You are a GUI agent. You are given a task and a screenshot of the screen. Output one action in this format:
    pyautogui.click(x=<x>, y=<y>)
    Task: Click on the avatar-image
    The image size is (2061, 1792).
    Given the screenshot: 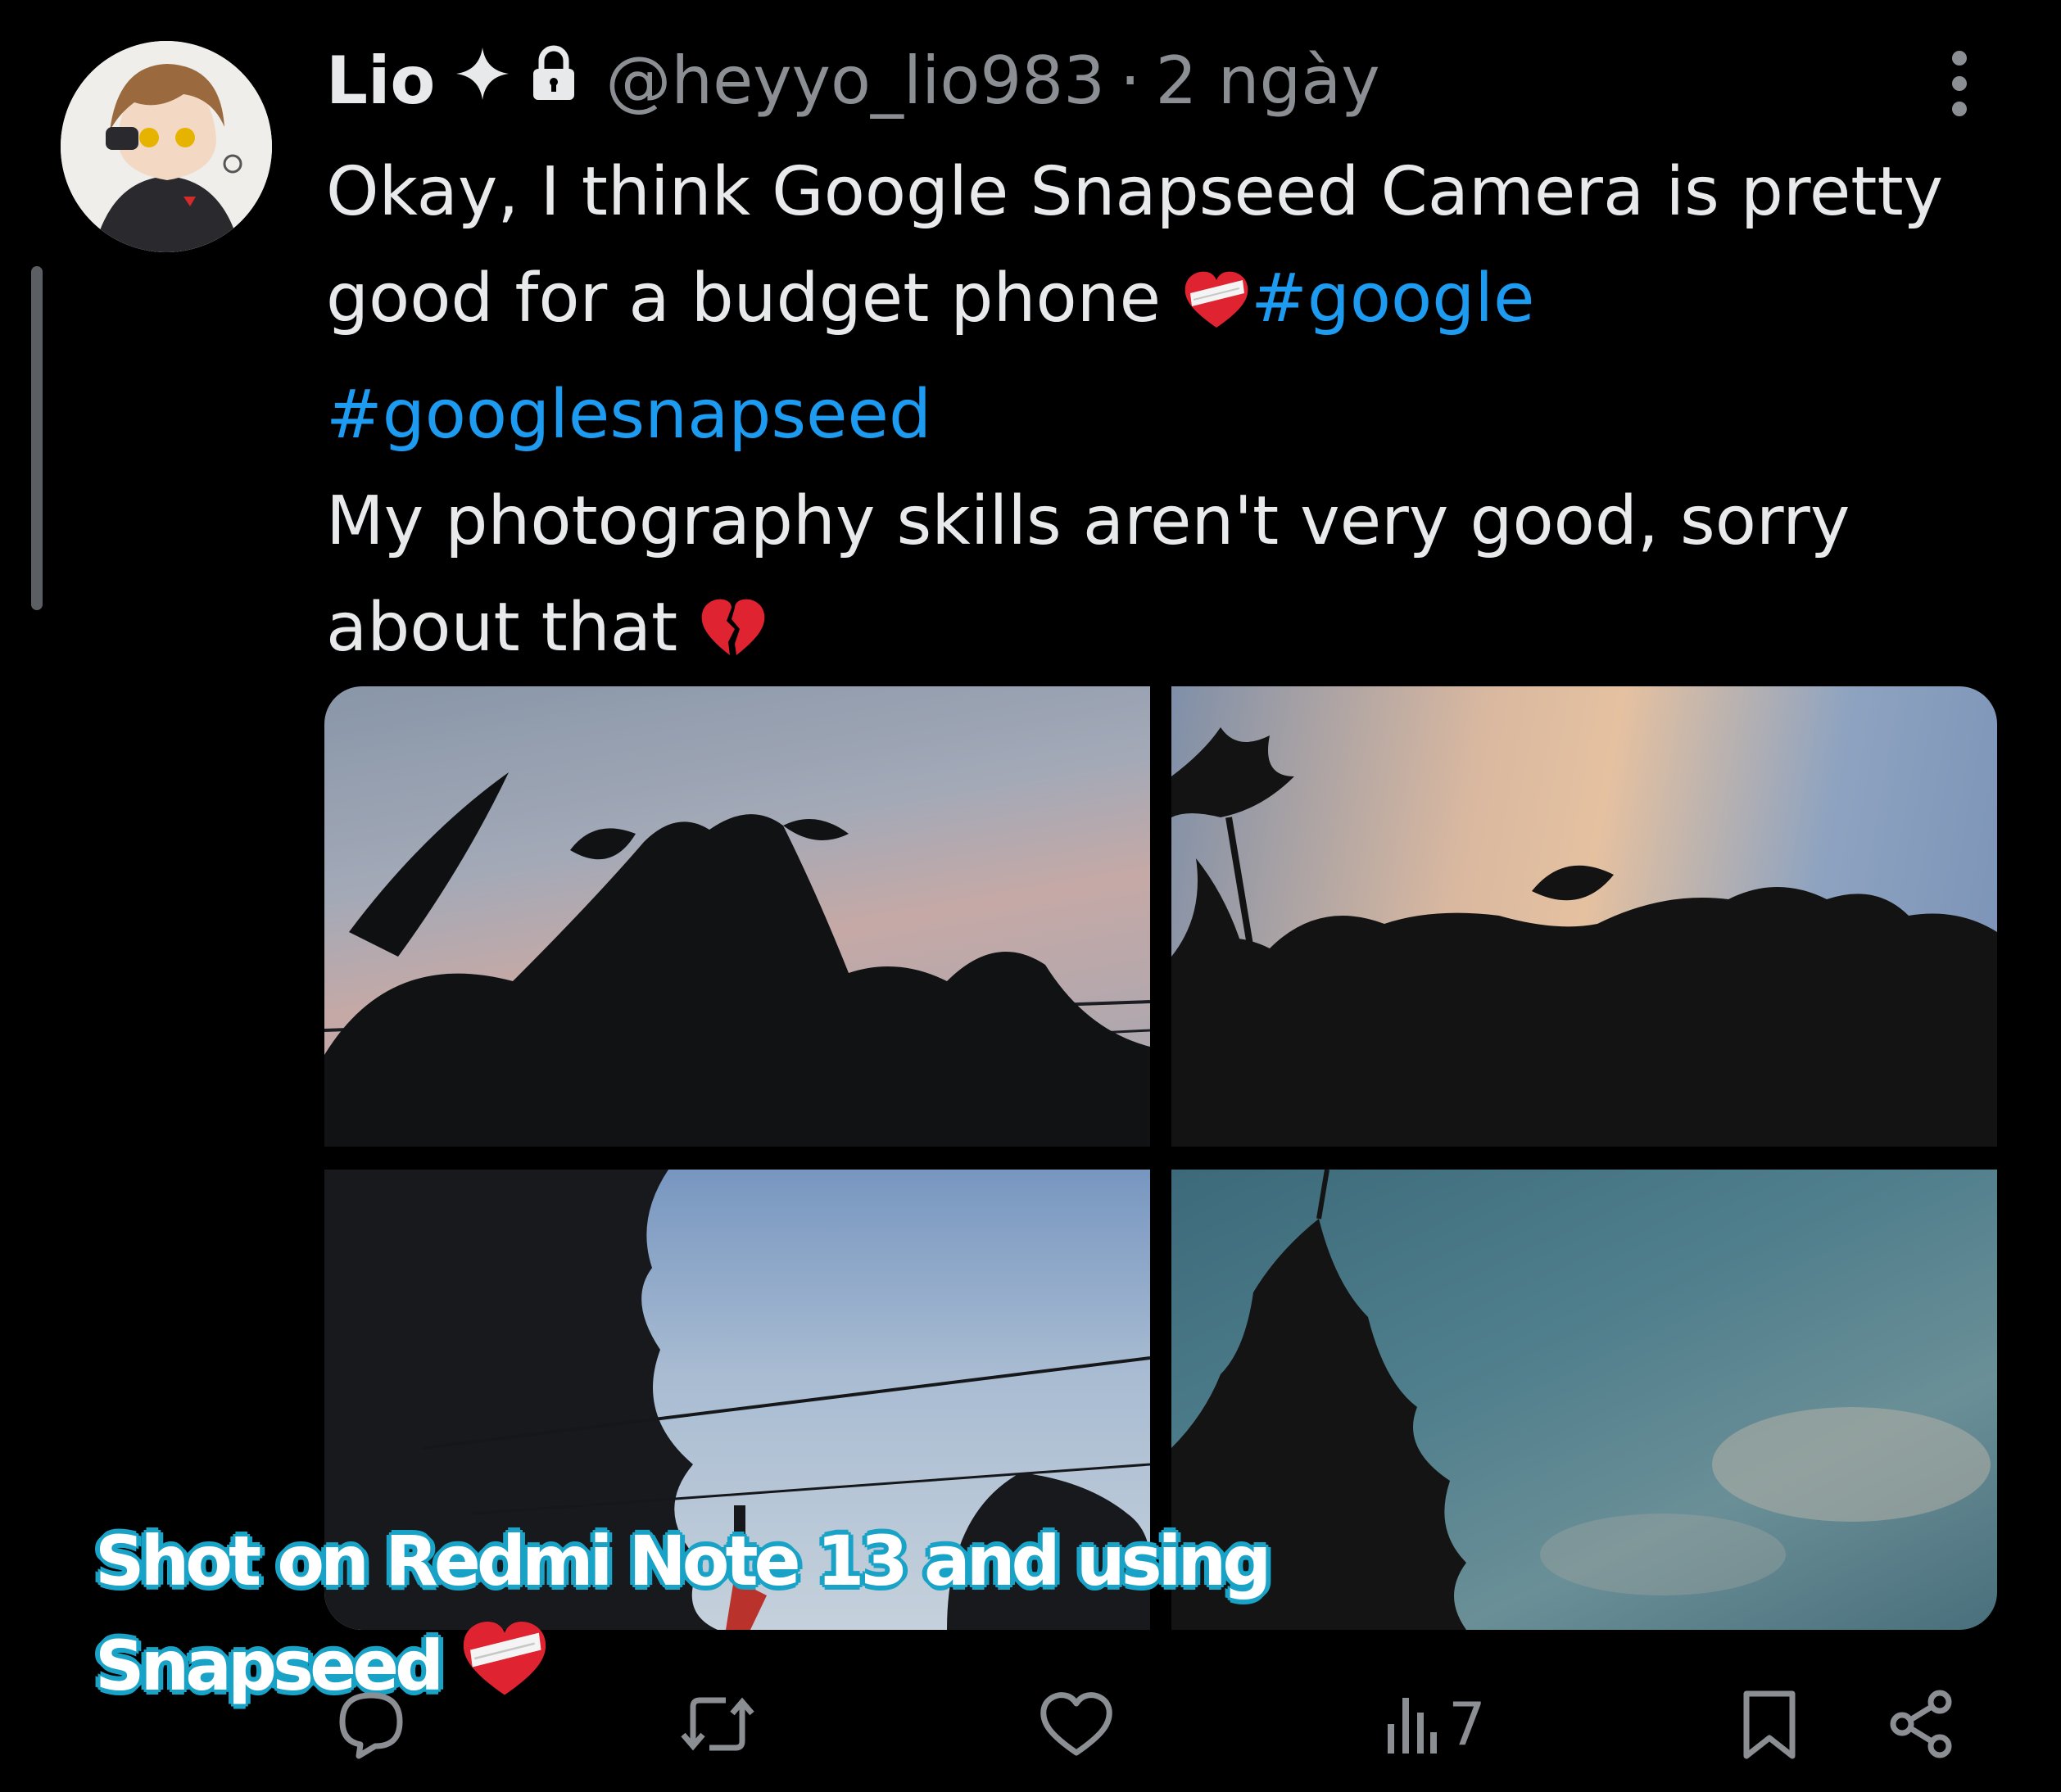 What is the action you would take?
    pyautogui.click(x=166, y=146)
    